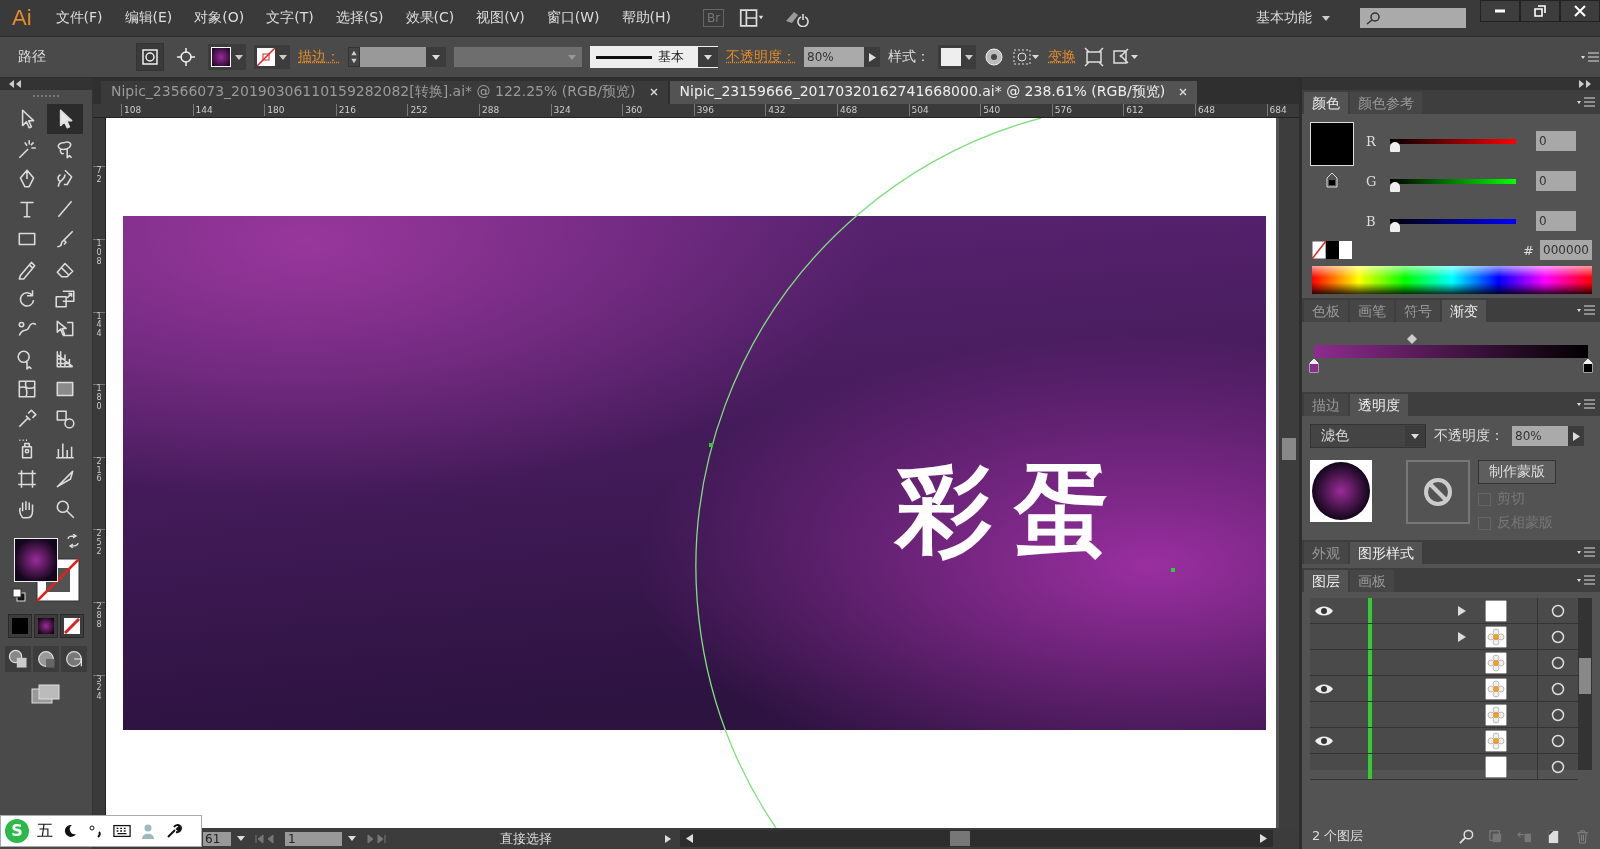 Image resolution: width=1600 pixels, height=849 pixels. I want to click on style-dropdown, so click(957, 57).